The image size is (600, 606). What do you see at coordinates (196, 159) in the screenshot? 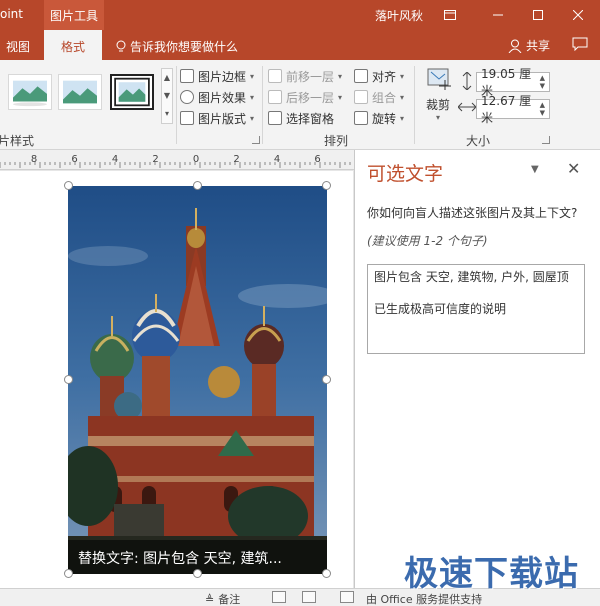
I see `ruler-label: 0` at bounding box center [196, 159].